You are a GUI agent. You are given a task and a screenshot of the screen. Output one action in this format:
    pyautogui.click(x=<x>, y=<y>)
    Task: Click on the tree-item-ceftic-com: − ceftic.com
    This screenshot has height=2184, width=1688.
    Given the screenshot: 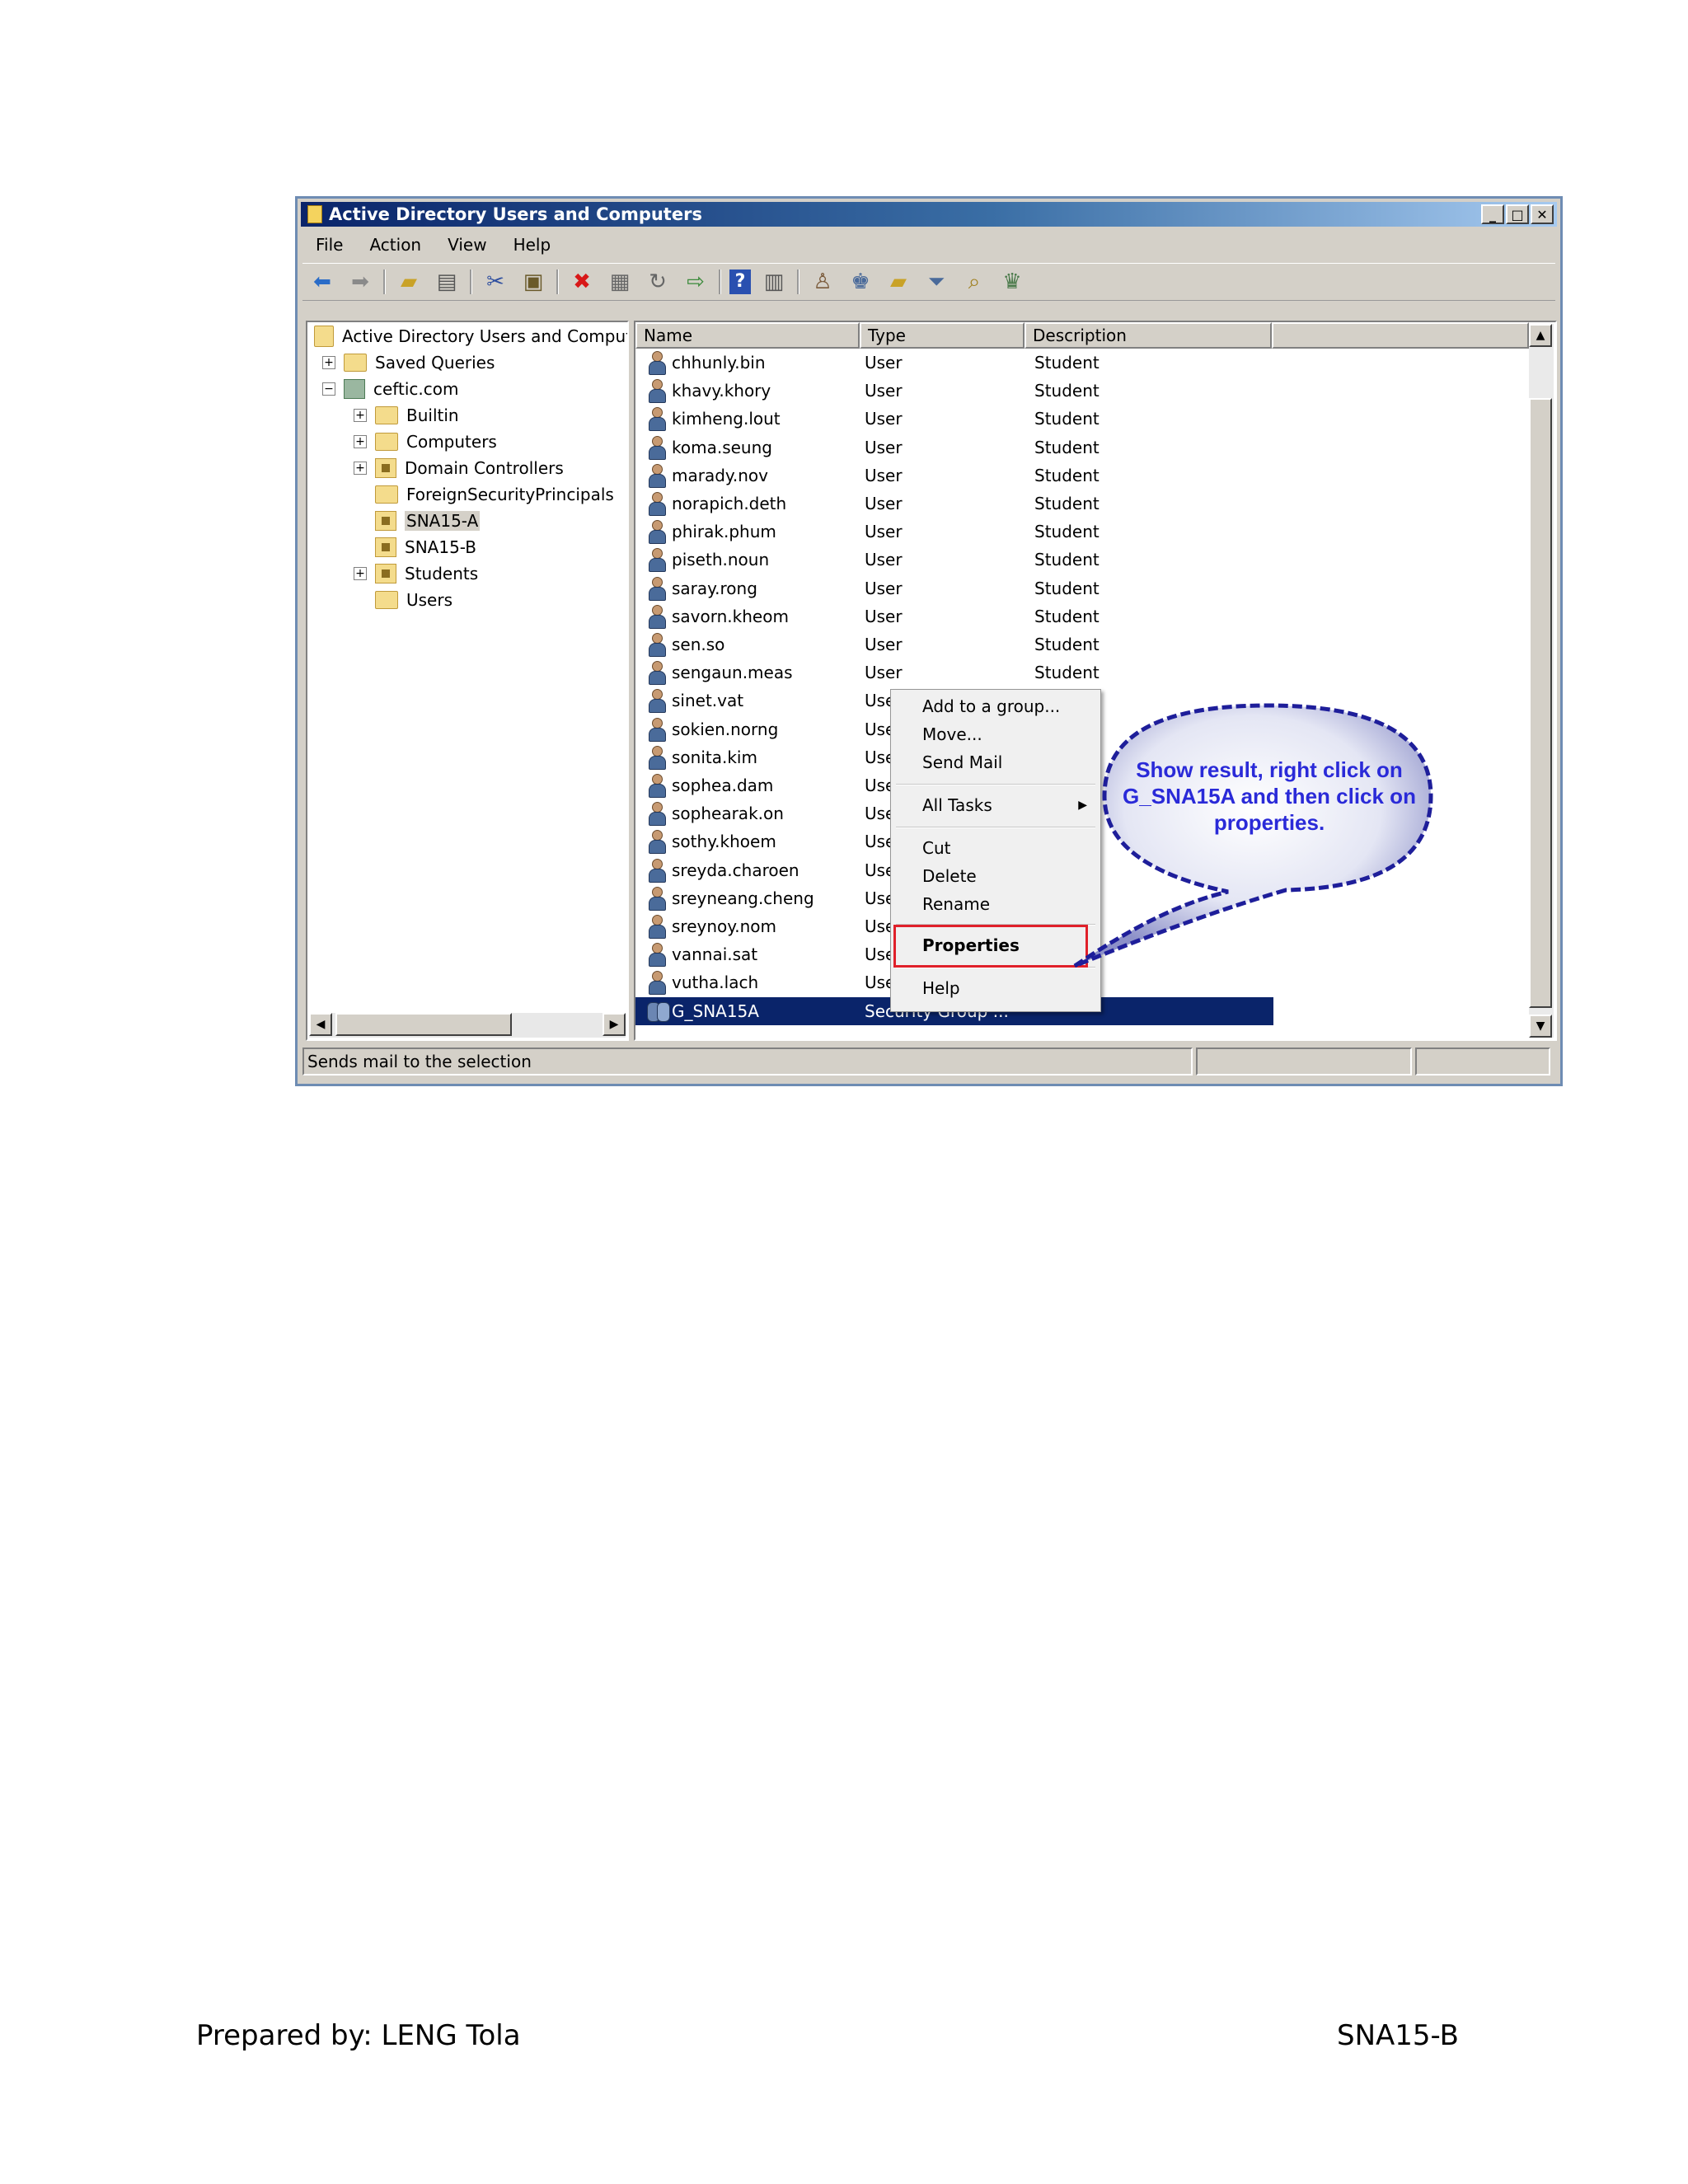 What is the action you would take?
    pyautogui.click(x=390, y=389)
    